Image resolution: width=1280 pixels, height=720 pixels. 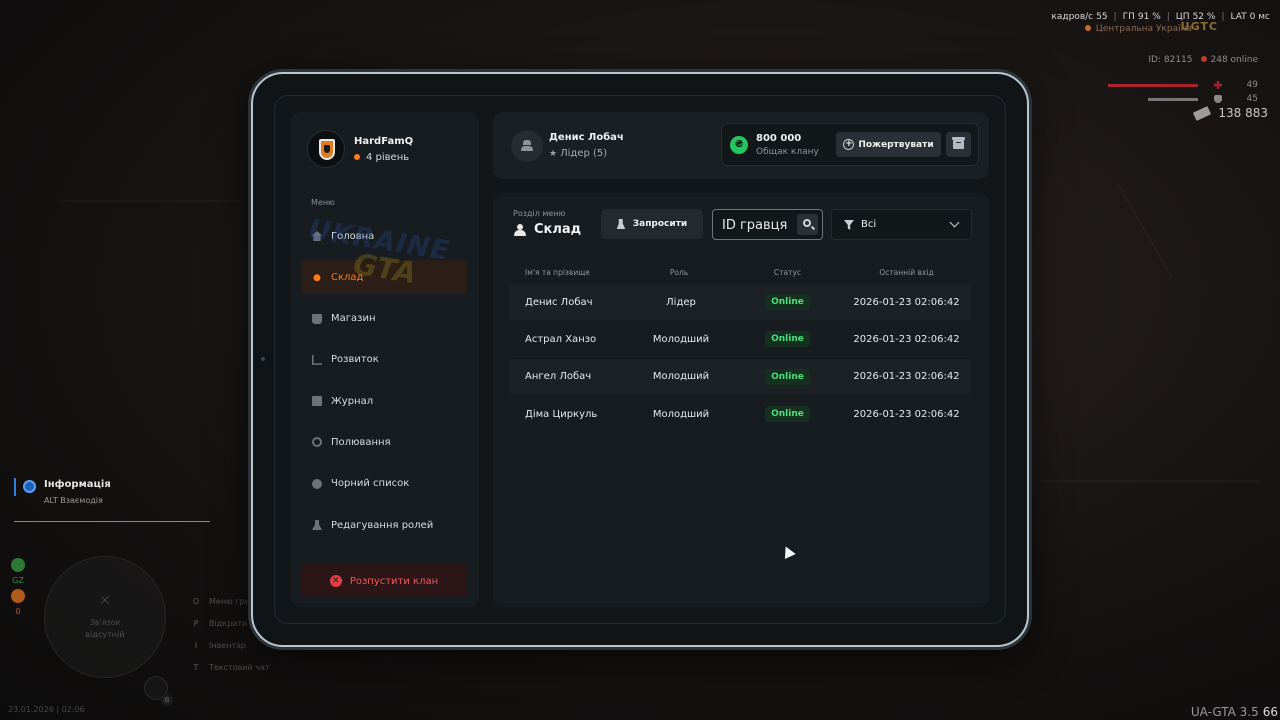 I want to click on section-caption: Розділ меню, so click(x=539, y=213).